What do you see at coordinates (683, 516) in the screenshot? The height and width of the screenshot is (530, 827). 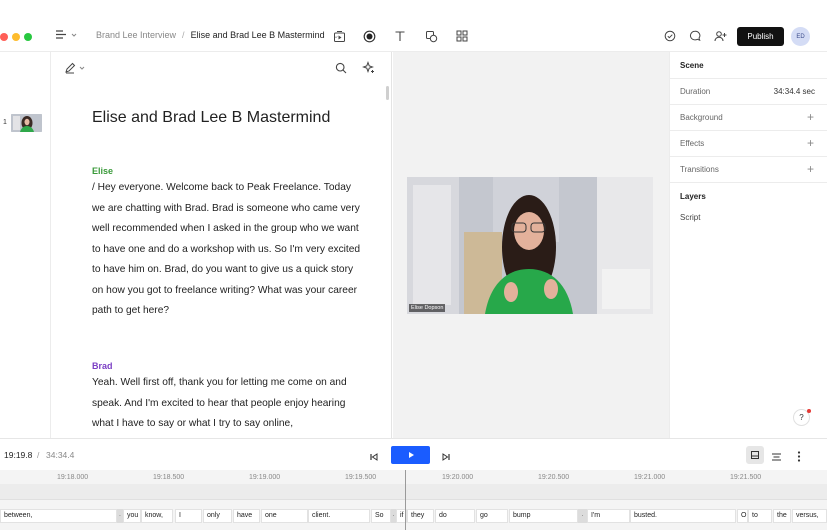 I see `word-chip: busted.` at bounding box center [683, 516].